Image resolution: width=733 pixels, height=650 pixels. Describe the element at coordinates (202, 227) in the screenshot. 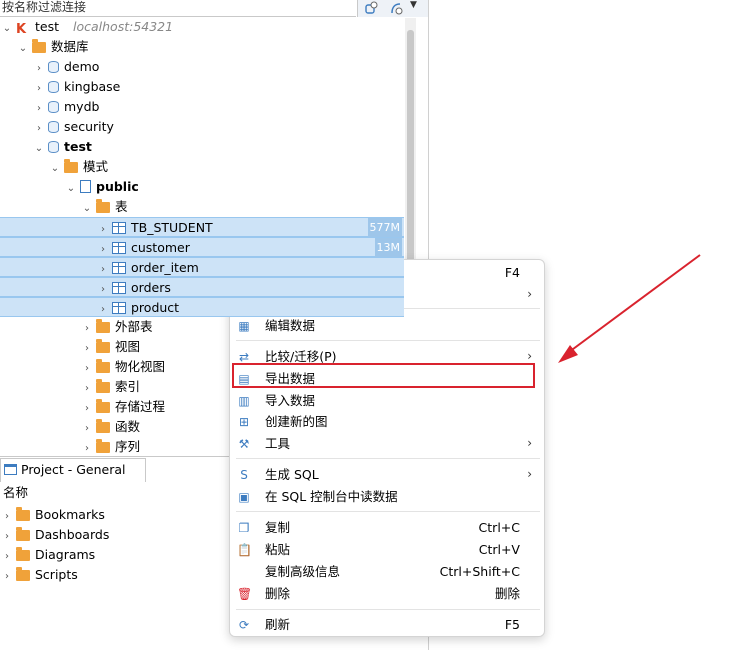

I see `tree-table: › TB_STUDENT 577M` at that location.